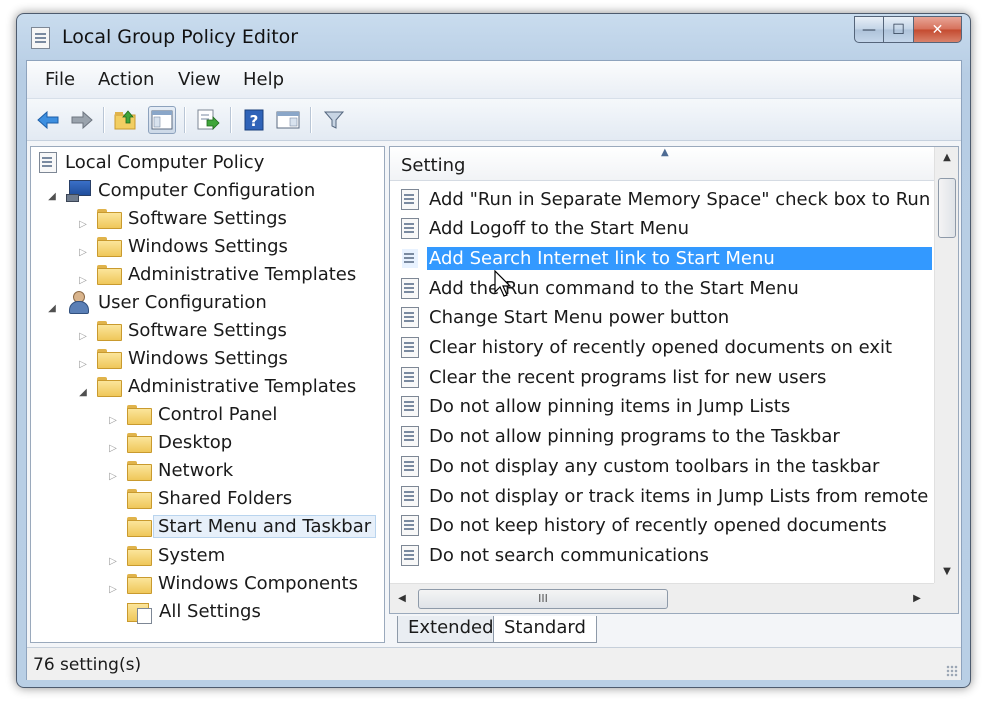 Image resolution: width=1000 pixels, height=716 pixels. What do you see at coordinates (165, 162) in the screenshot?
I see `tree-label: Local Computer Policy` at bounding box center [165, 162].